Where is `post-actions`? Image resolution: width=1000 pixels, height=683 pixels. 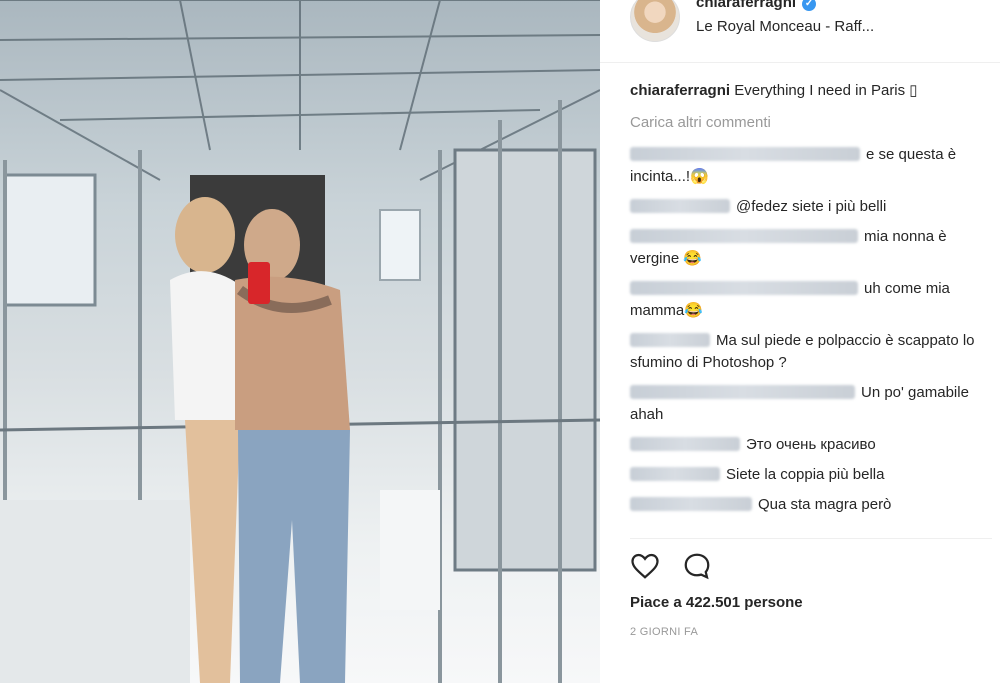 post-actions is located at coordinates (680, 566).